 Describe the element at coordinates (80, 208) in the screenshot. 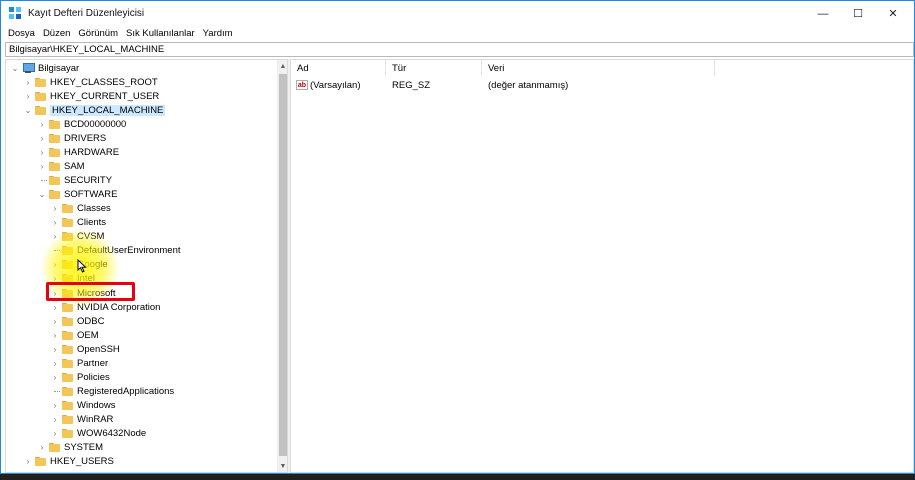

I see `tree-item-classes: › Classes` at that location.